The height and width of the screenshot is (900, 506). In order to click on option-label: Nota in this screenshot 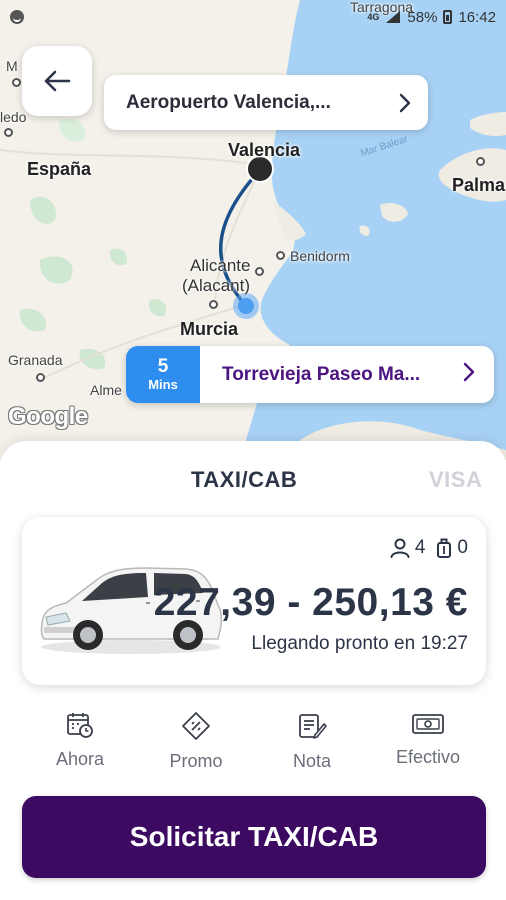, I will do `click(312, 761)`.